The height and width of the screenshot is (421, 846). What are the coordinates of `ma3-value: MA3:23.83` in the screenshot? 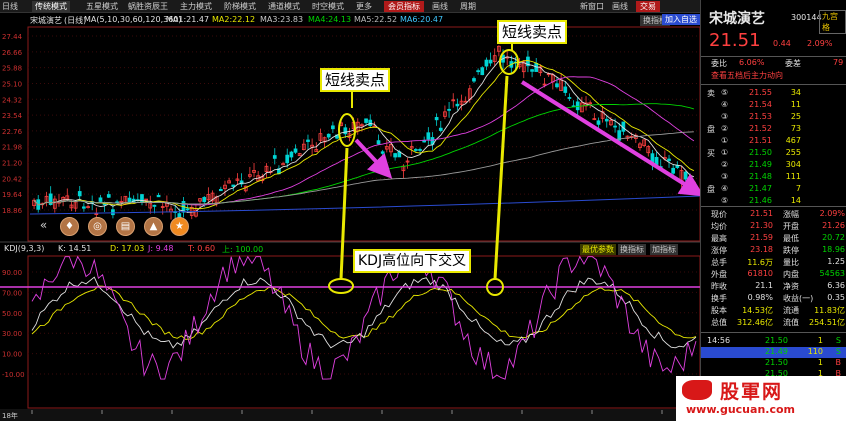 It's located at (282, 19).